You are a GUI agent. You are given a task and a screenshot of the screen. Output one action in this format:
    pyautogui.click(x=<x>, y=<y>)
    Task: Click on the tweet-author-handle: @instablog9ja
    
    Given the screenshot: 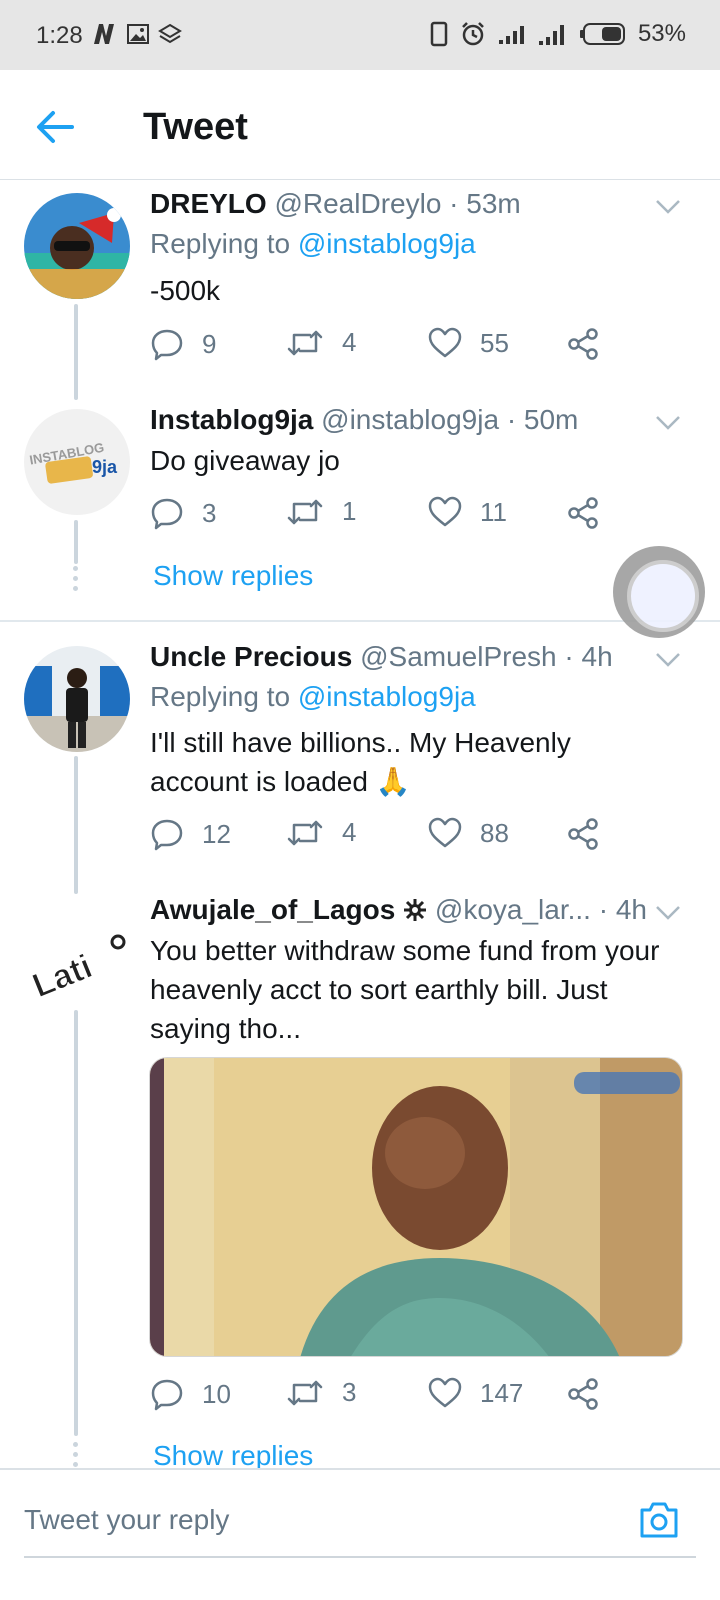 What is the action you would take?
    pyautogui.click(x=410, y=419)
    